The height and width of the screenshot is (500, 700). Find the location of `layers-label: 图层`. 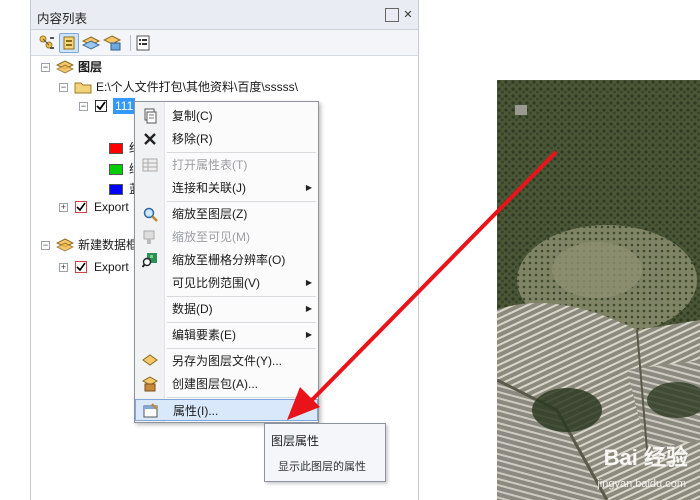

layers-label: 图层 is located at coordinates (90, 67).